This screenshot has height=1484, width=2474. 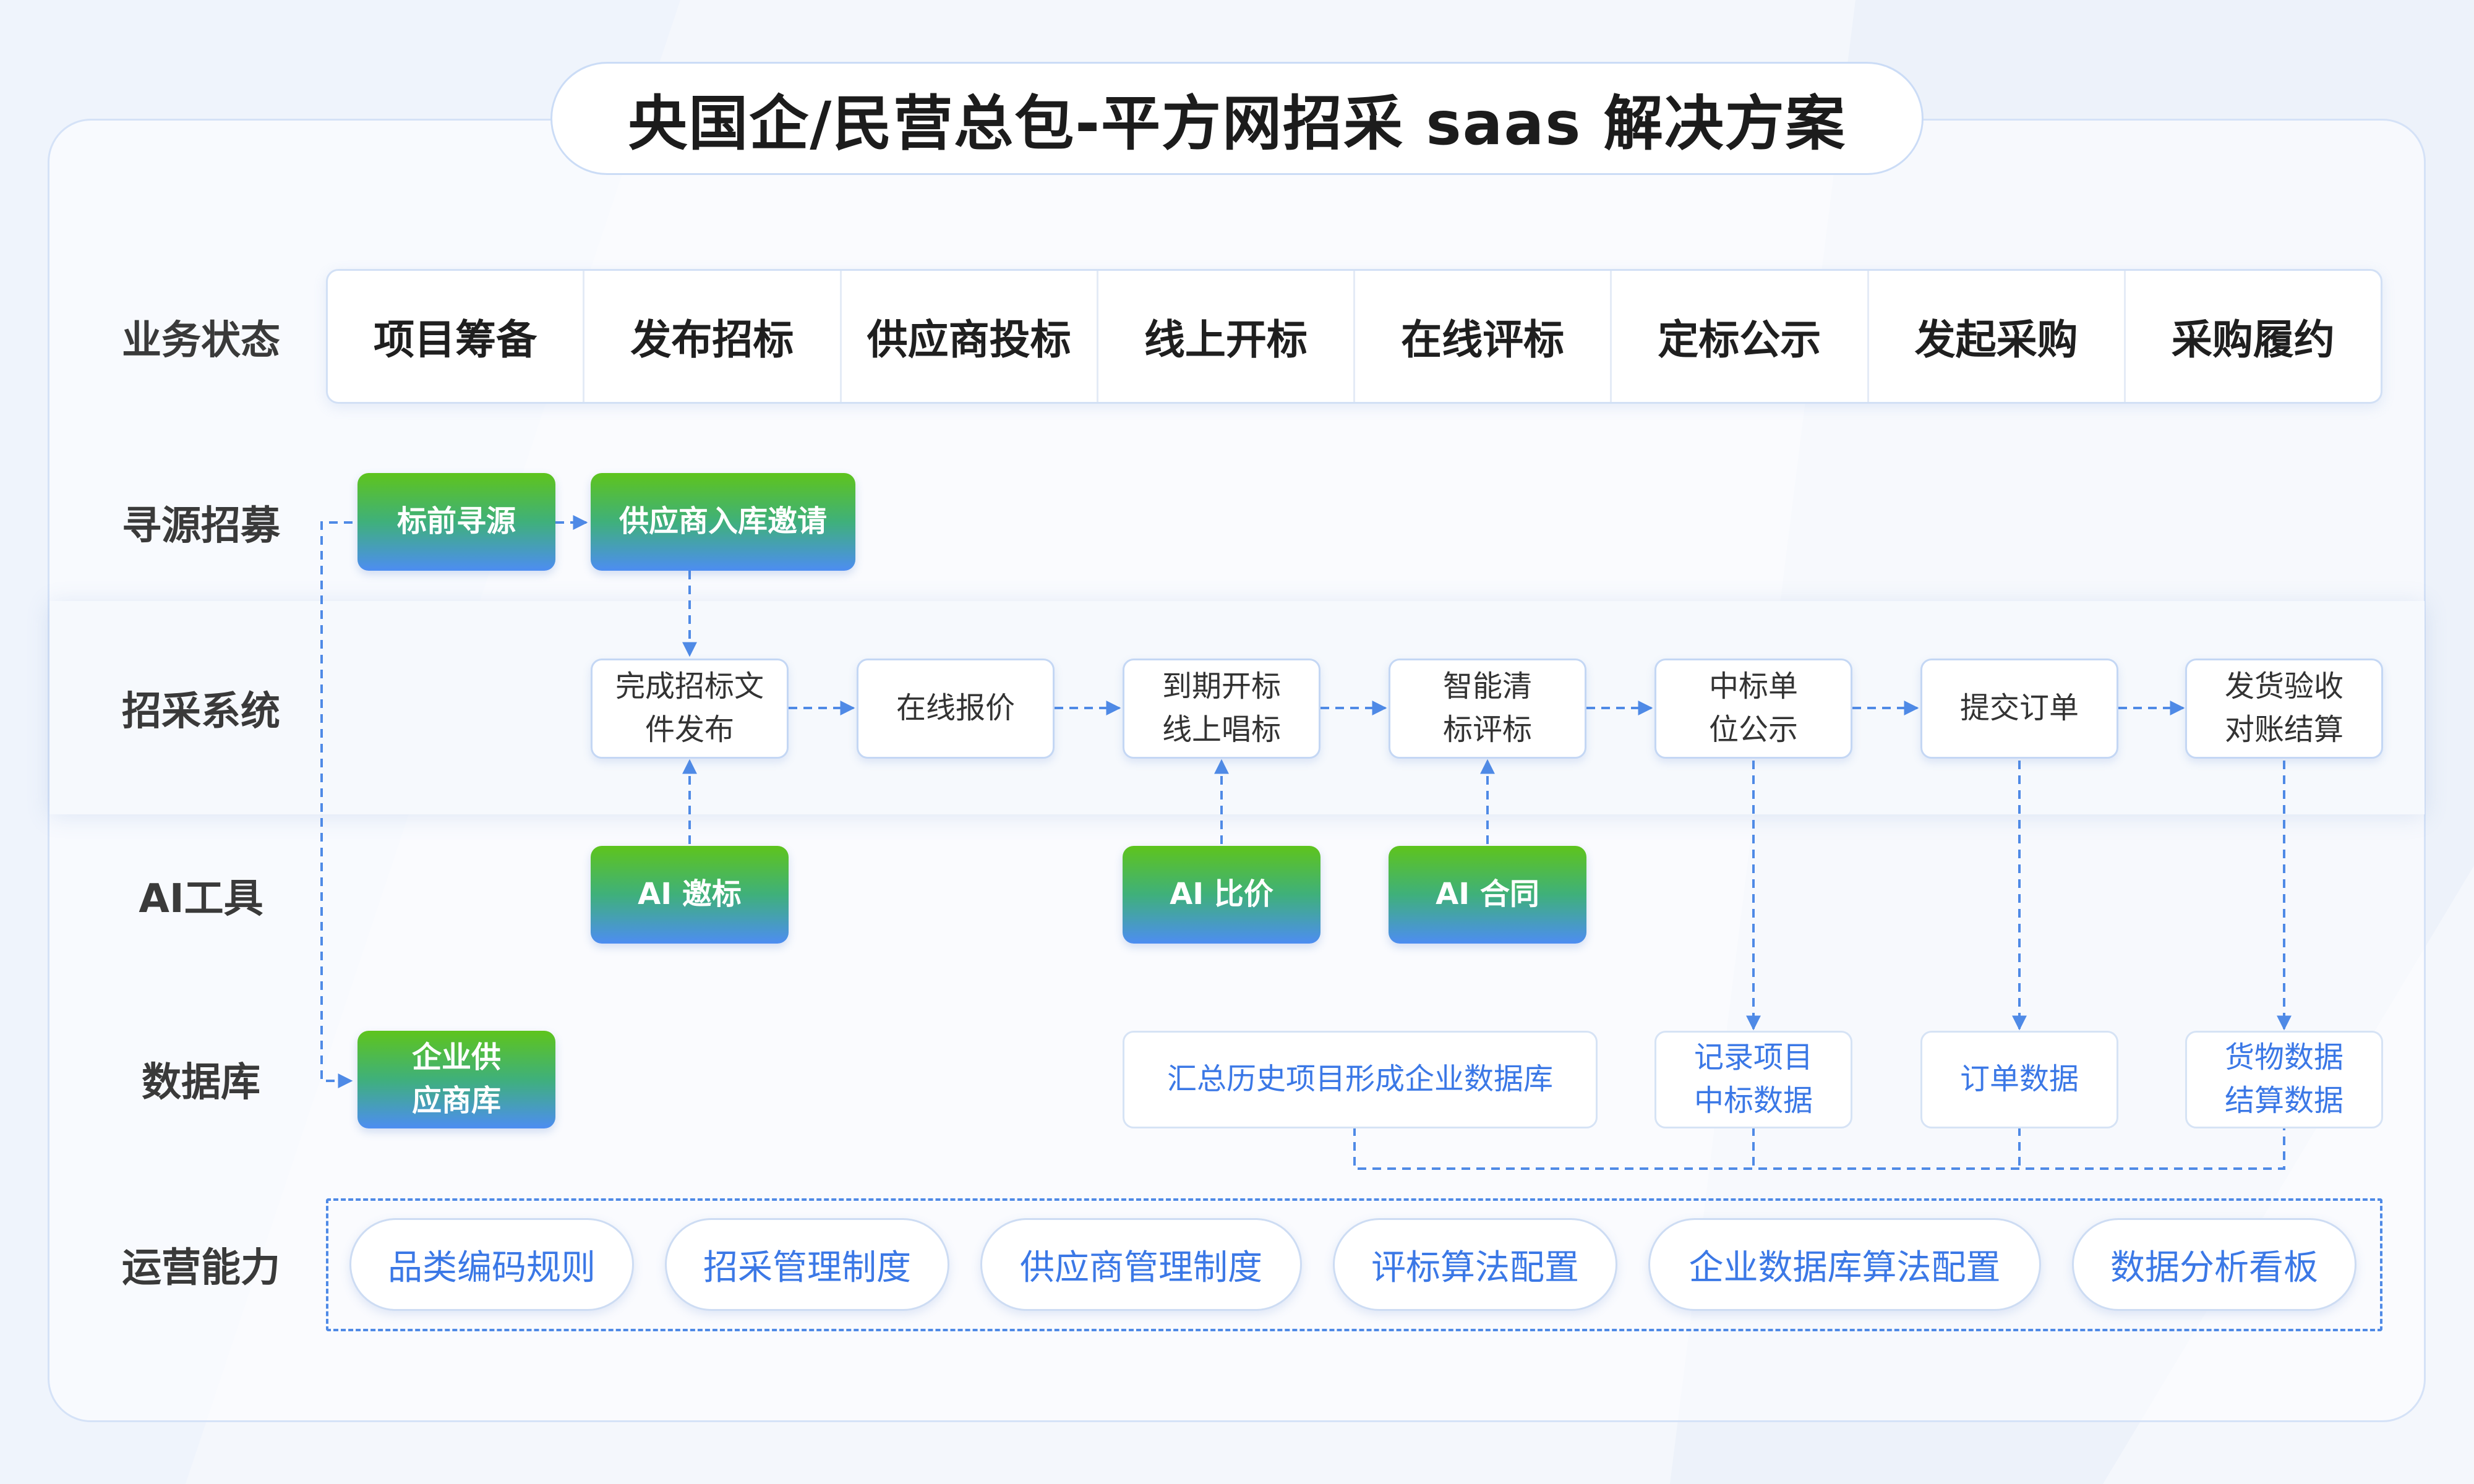 I want to click on ai-invite-node: AI 邀标, so click(x=690, y=895).